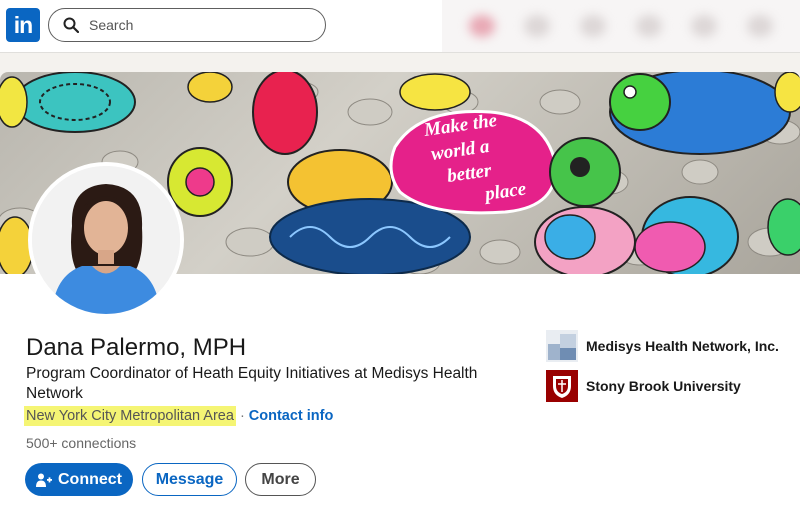 The height and width of the screenshot is (515, 800). I want to click on connections-count: 500+ connections, so click(81, 443).